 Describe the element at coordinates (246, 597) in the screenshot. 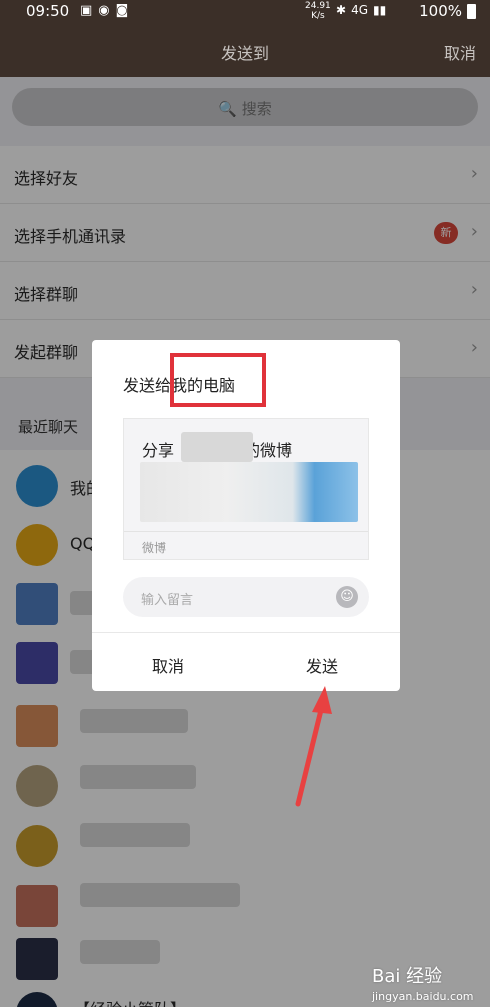

I see `message-input: 输入留言 ☺` at that location.